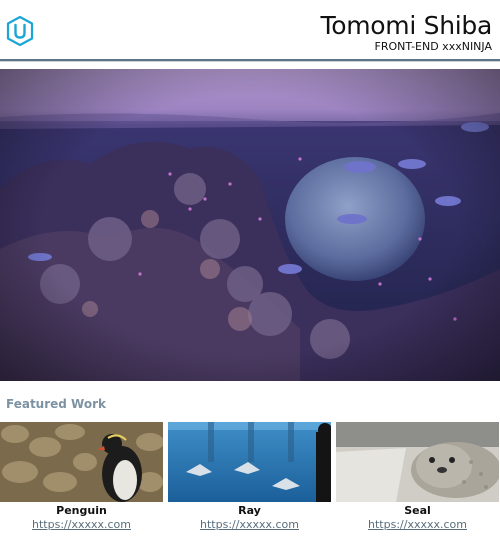 The width and height of the screenshot is (500, 538). Describe the element at coordinates (81, 510) in the screenshot. I see `card-title: Penguin` at that location.